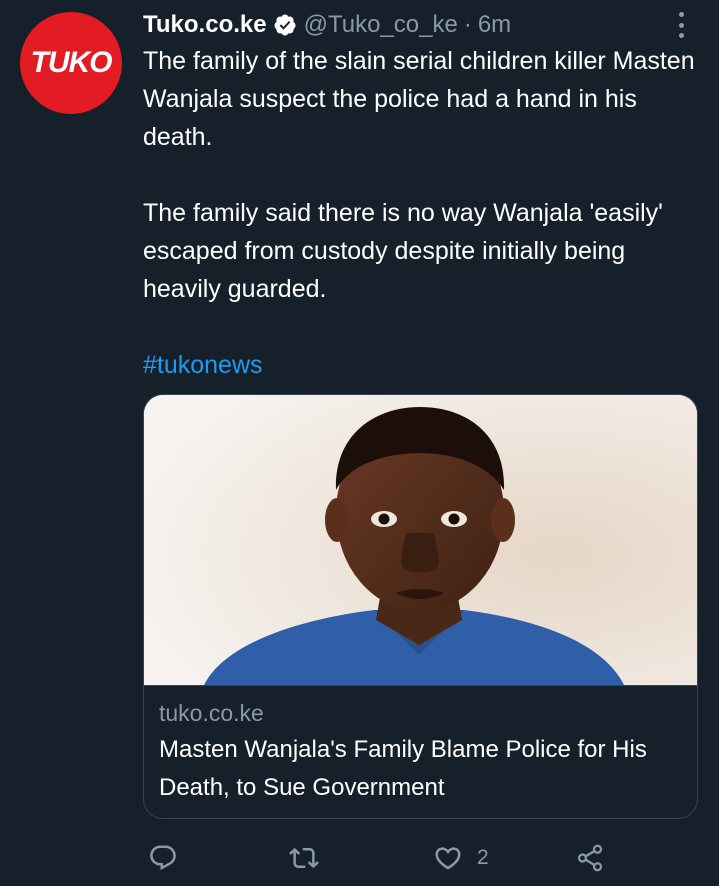 The width and height of the screenshot is (719, 886). I want to click on like-button: 2, so click(461, 858).